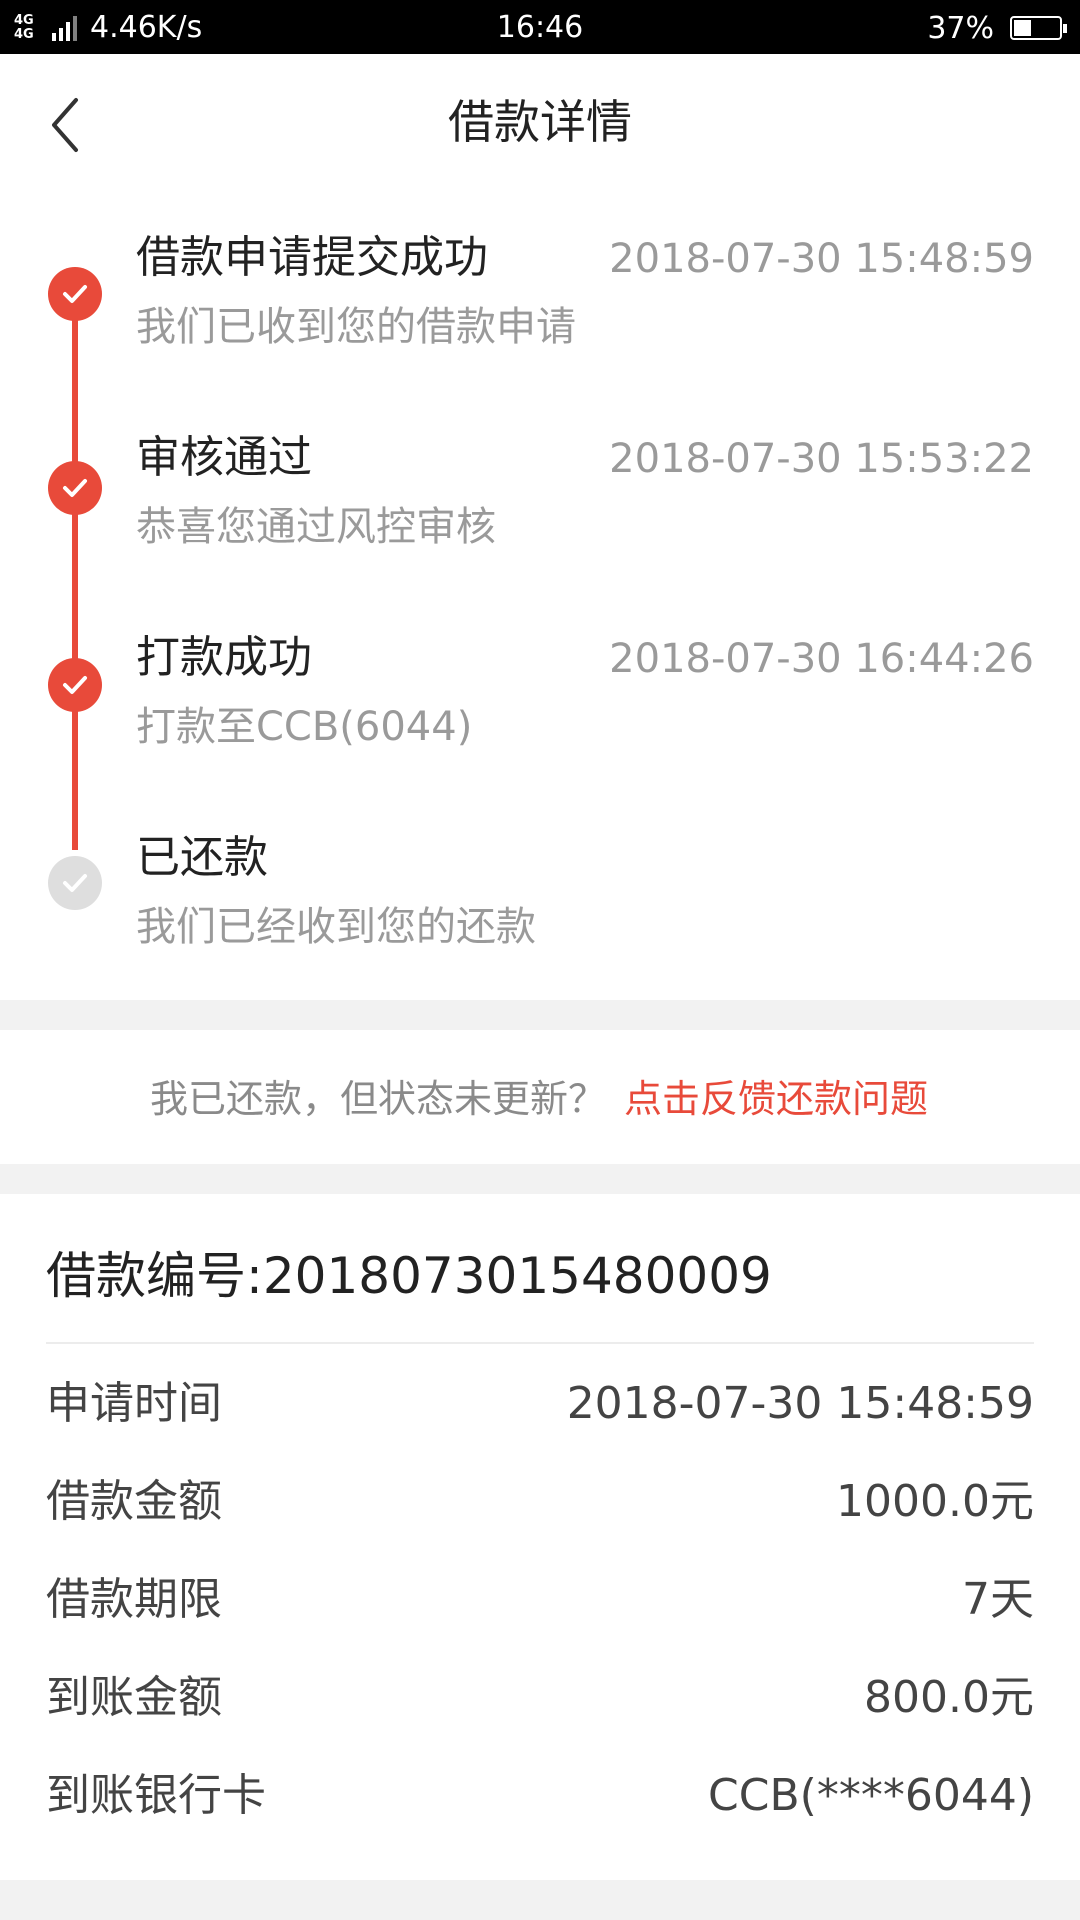 Image resolution: width=1080 pixels, height=1920 pixels. Describe the element at coordinates (202, 857) in the screenshot. I see `step-title: 已还款` at that location.